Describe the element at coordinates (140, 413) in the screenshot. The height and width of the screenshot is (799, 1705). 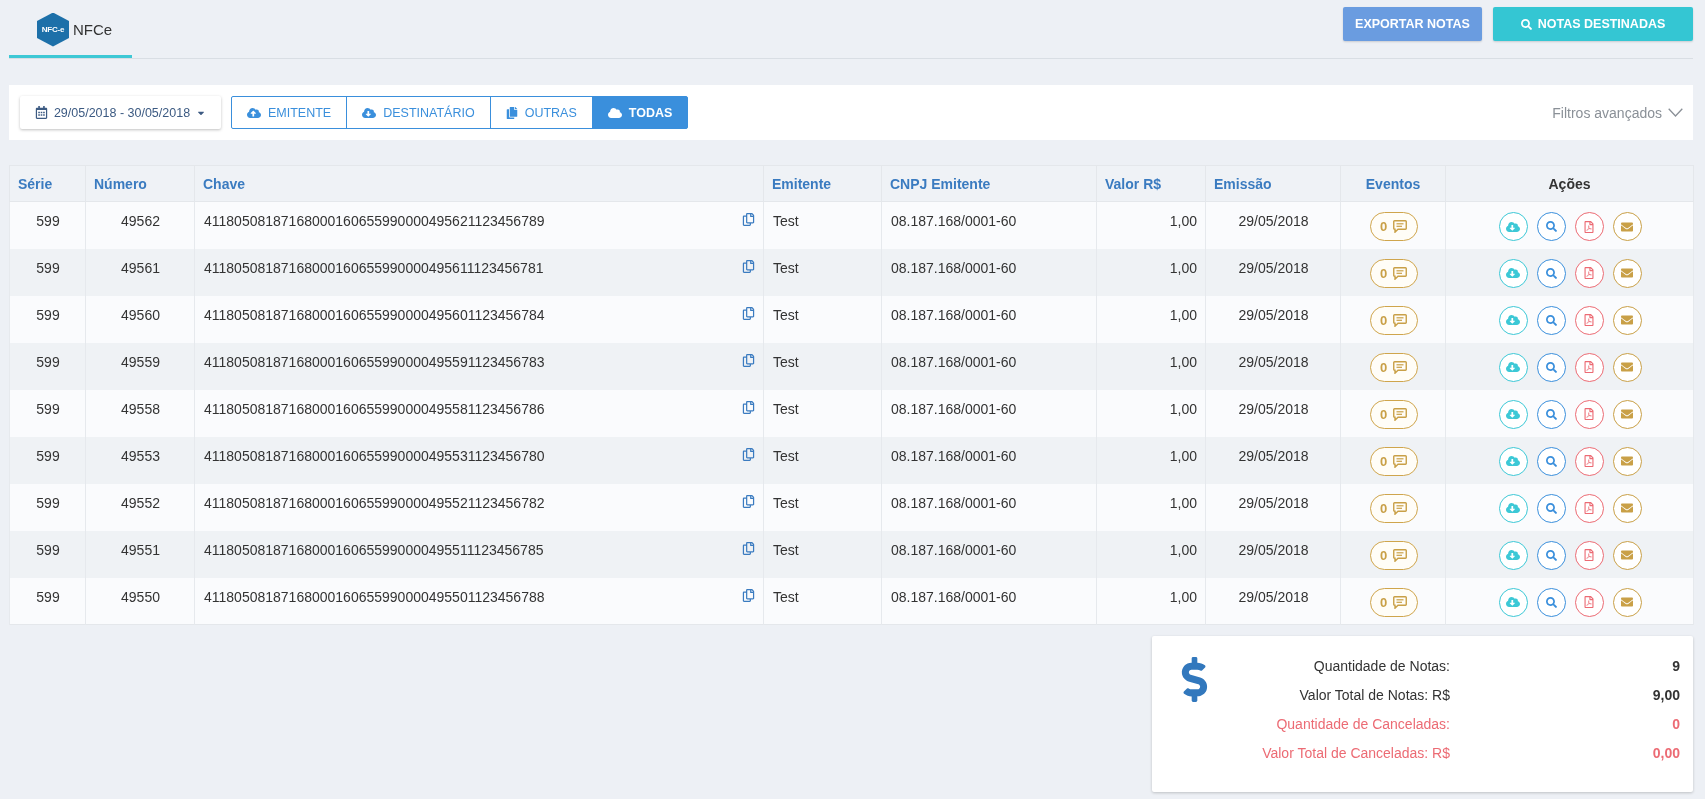
I see `table-cell: 49558` at that location.